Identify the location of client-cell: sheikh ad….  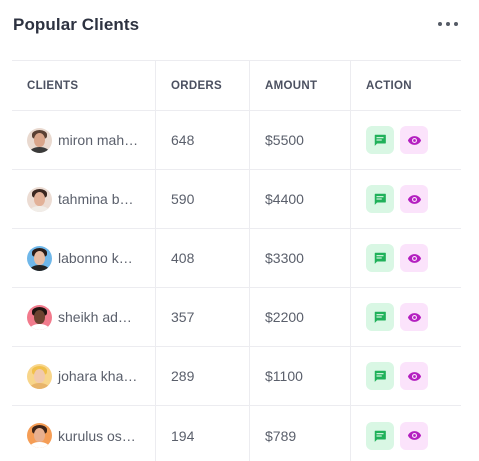
(84, 317).